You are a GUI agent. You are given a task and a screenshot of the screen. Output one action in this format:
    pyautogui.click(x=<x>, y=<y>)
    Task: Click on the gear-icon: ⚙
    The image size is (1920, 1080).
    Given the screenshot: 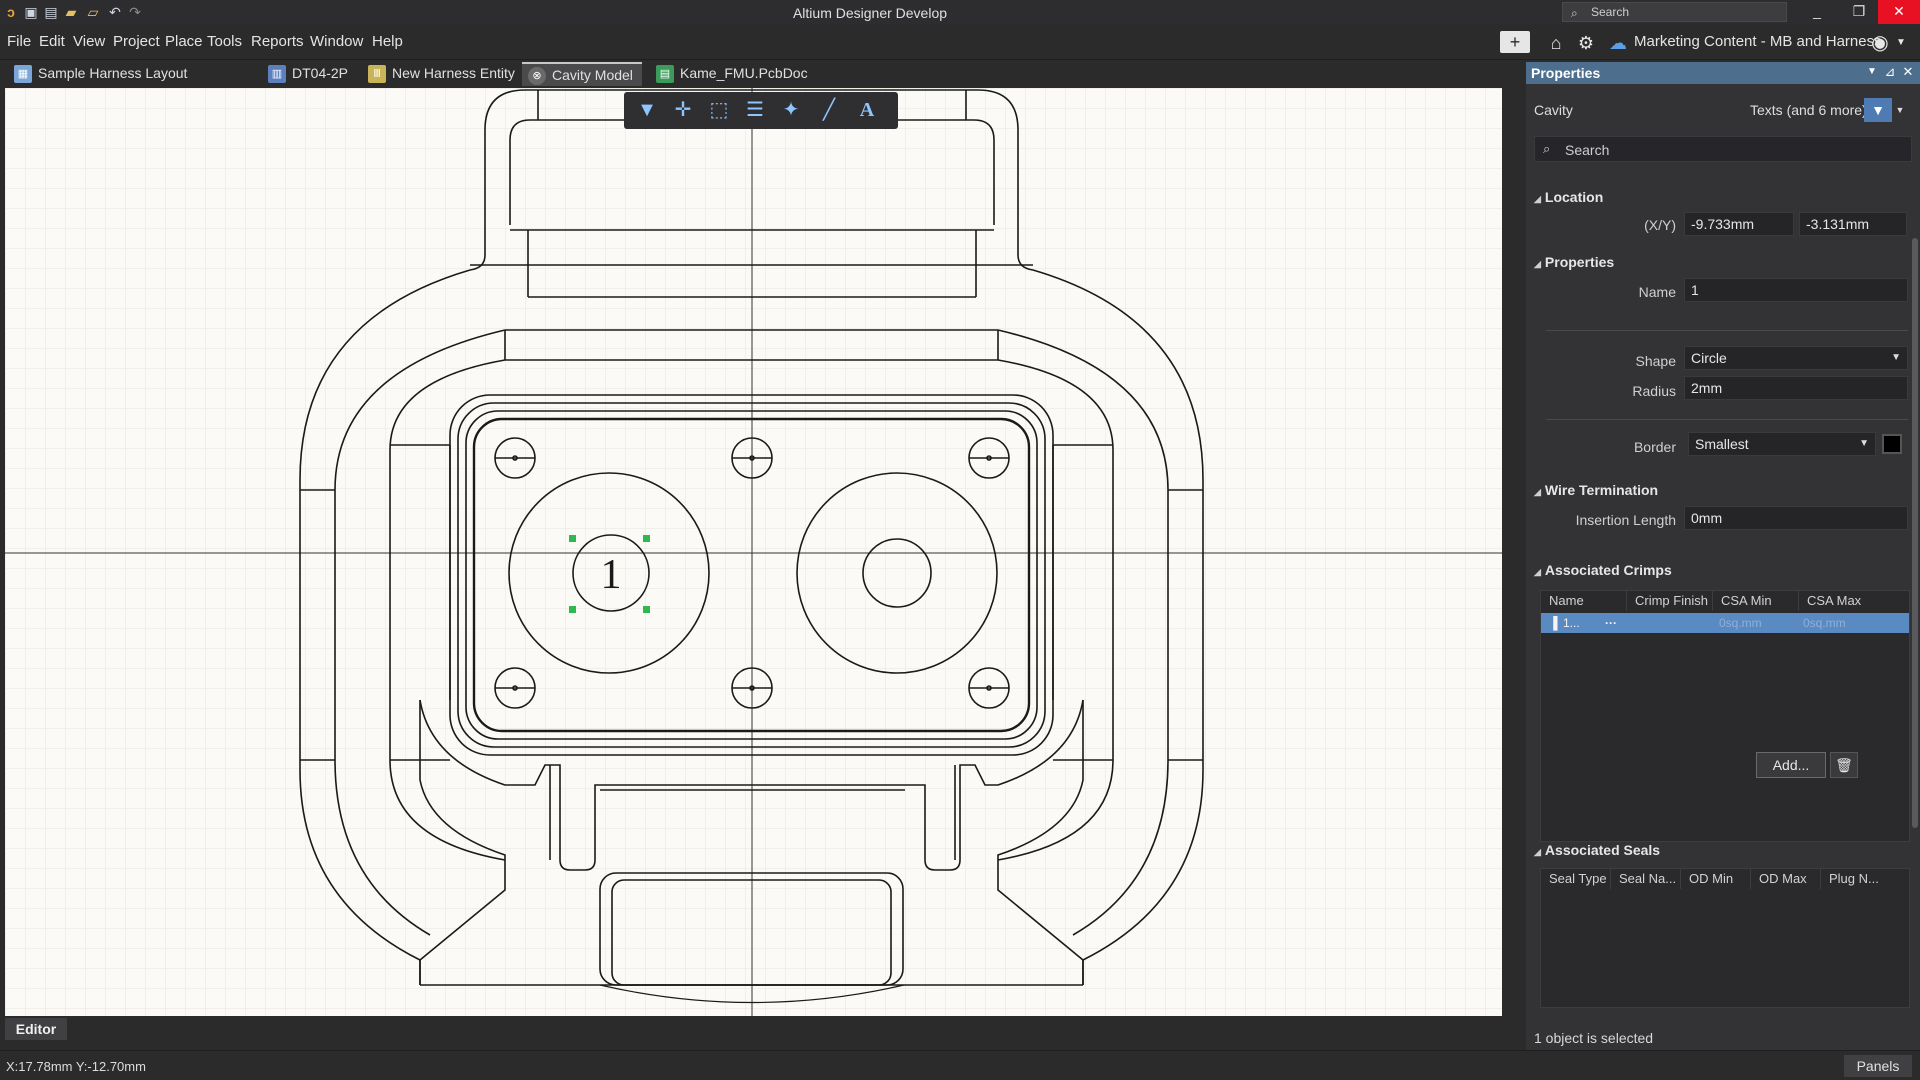 What is the action you would take?
    pyautogui.click(x=1586, y=43)
    